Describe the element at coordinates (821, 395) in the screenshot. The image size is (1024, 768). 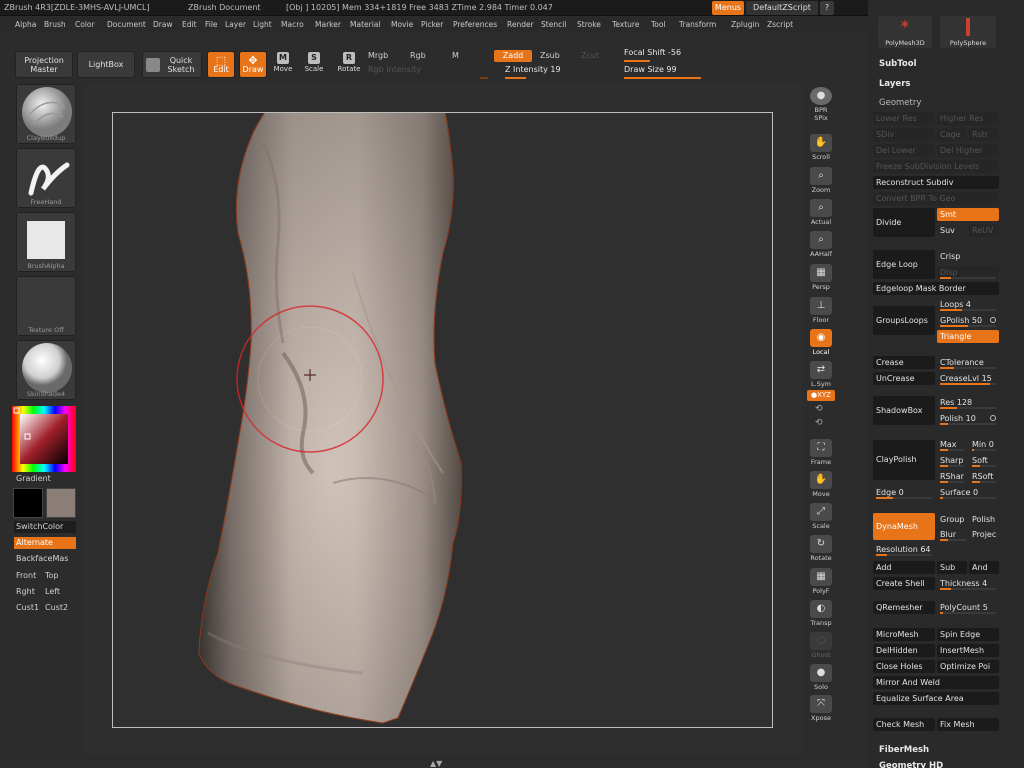
I see `xyz-button: ●XYZ` at that location.